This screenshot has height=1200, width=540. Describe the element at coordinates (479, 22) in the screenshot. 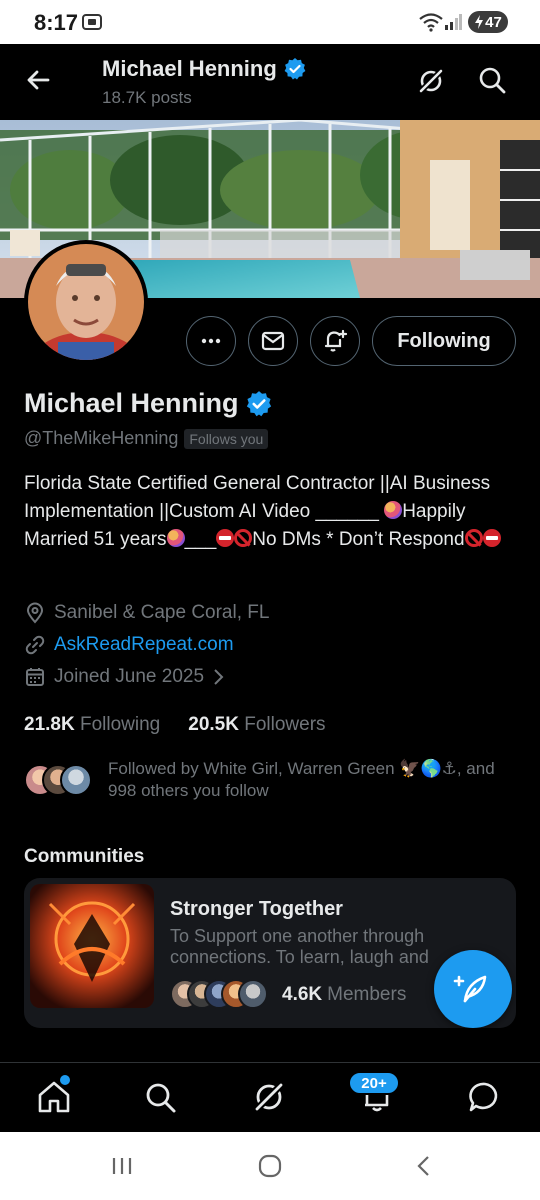

I see `charging-bolt-icon` at that location.